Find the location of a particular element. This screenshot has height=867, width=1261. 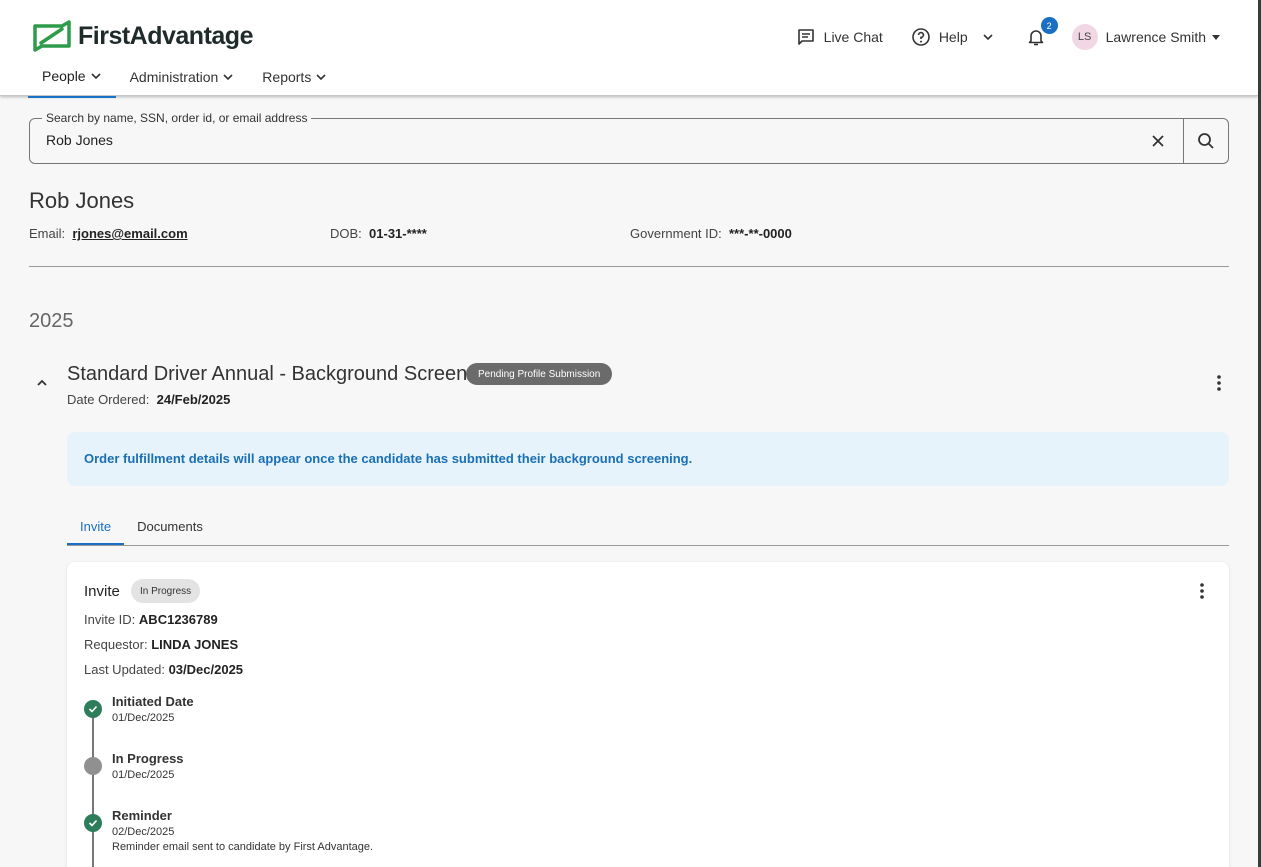

pending-circle-icon is located at coordinates (93, 766).